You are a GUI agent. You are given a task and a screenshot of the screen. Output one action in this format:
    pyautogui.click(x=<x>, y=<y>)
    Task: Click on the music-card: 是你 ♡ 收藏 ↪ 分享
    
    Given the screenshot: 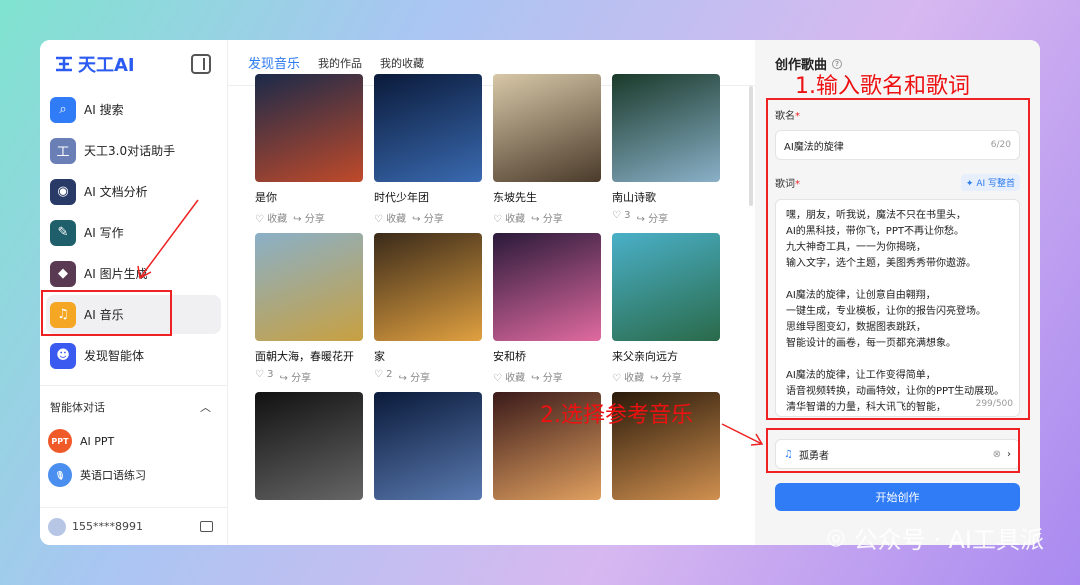 What is the action you would take?
    pyautogui.click(x=309, y=149)
    